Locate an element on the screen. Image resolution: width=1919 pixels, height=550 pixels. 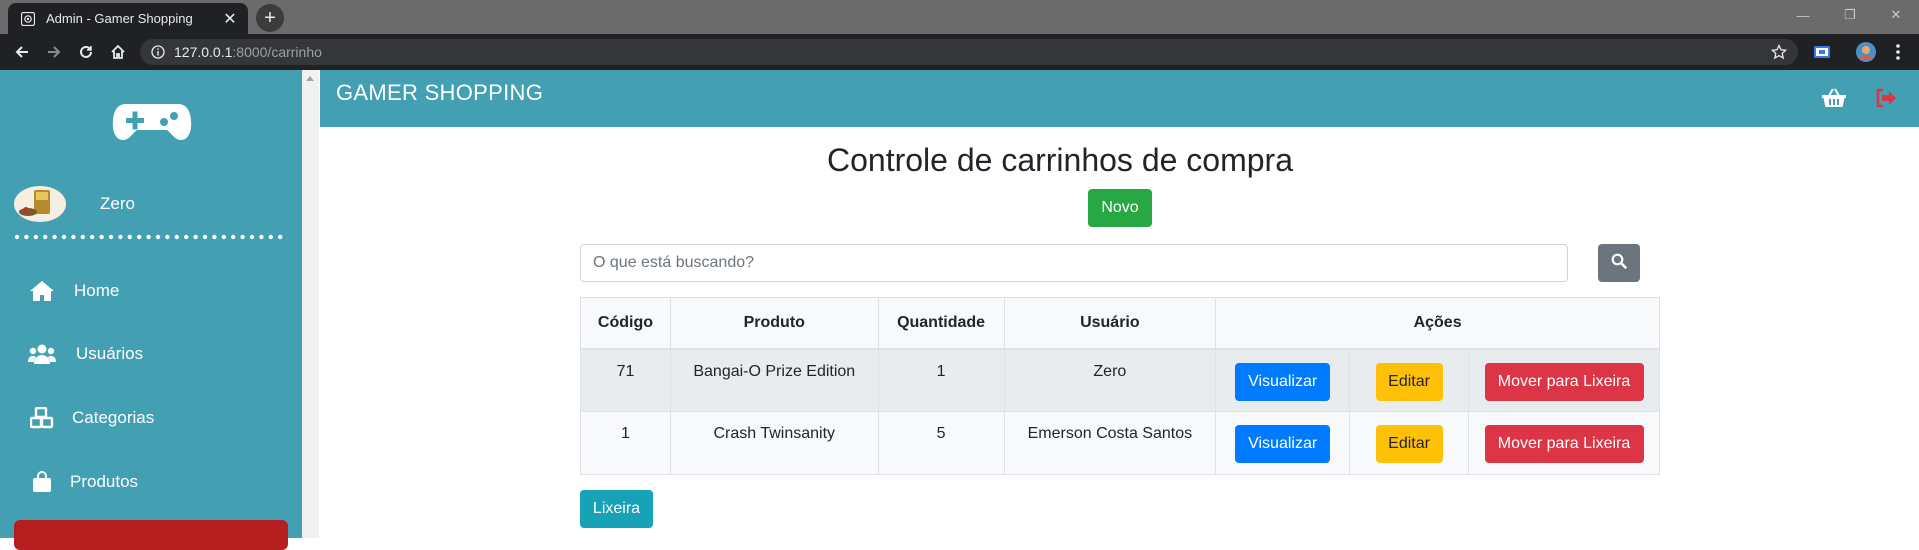
extension-icon is located at coordinates (1822, 52).